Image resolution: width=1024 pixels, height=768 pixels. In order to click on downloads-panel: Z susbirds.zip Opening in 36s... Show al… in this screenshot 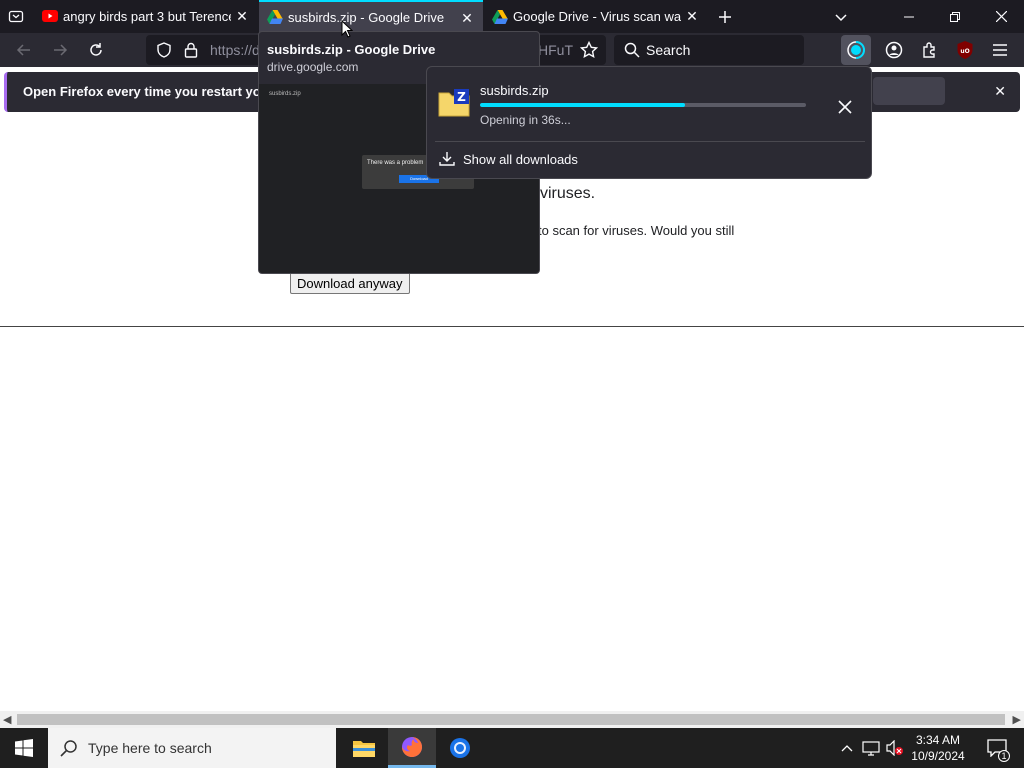, I will do `click(649, 122)`.